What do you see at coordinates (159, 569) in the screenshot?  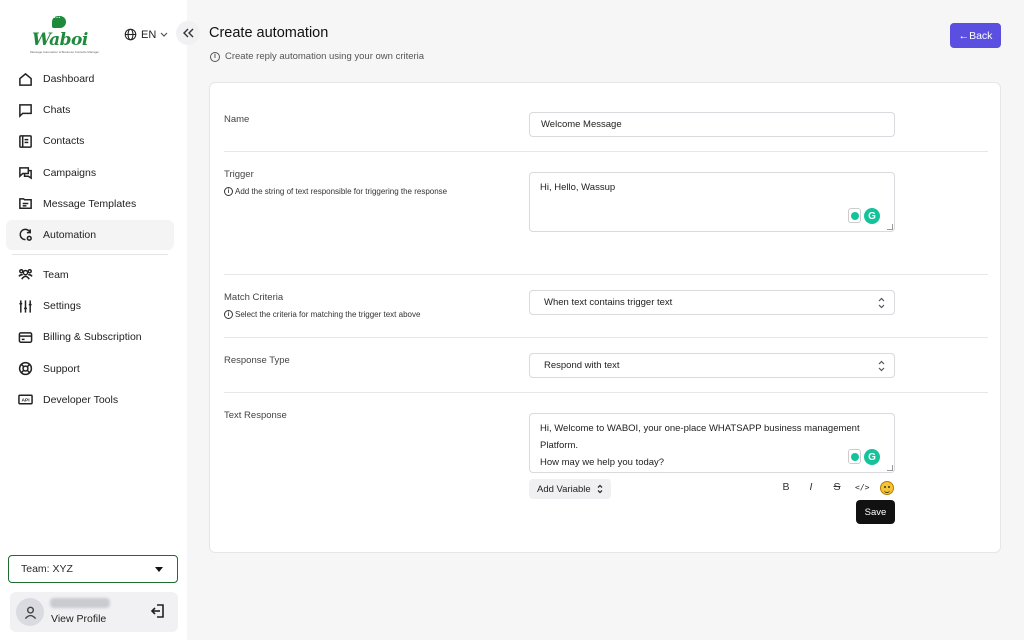 I see `caret-down-icon` at bounding box center [159, 569].